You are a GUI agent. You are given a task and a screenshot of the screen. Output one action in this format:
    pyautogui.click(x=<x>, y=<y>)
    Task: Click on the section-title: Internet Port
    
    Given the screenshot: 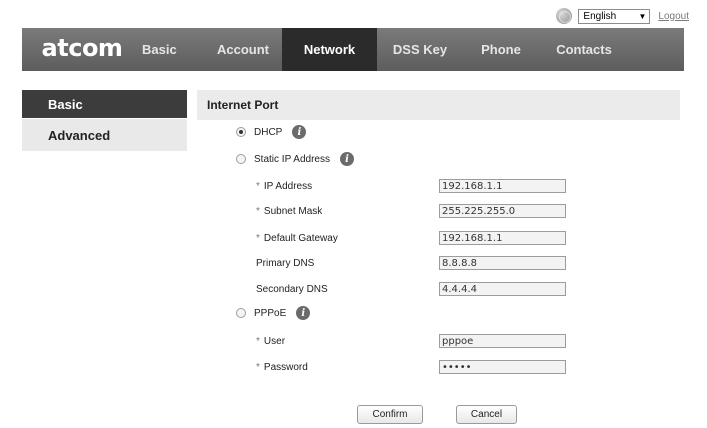 What is the action you would take?
    pyautogui.click(x=438, y=105)
    